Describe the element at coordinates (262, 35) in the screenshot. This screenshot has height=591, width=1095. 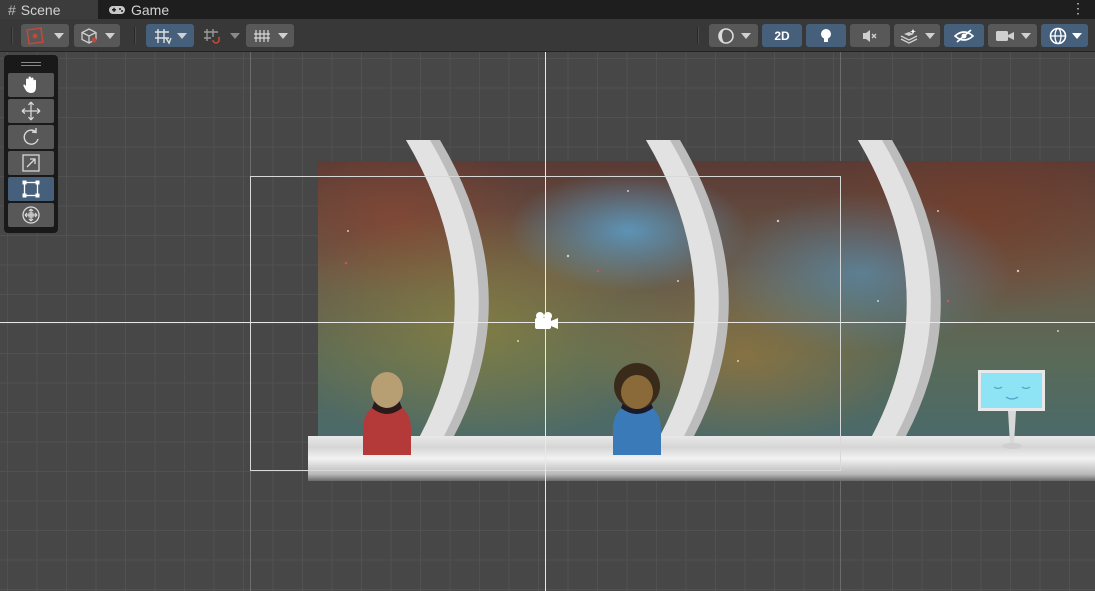
I see `grid-visibility-icon` at that location.